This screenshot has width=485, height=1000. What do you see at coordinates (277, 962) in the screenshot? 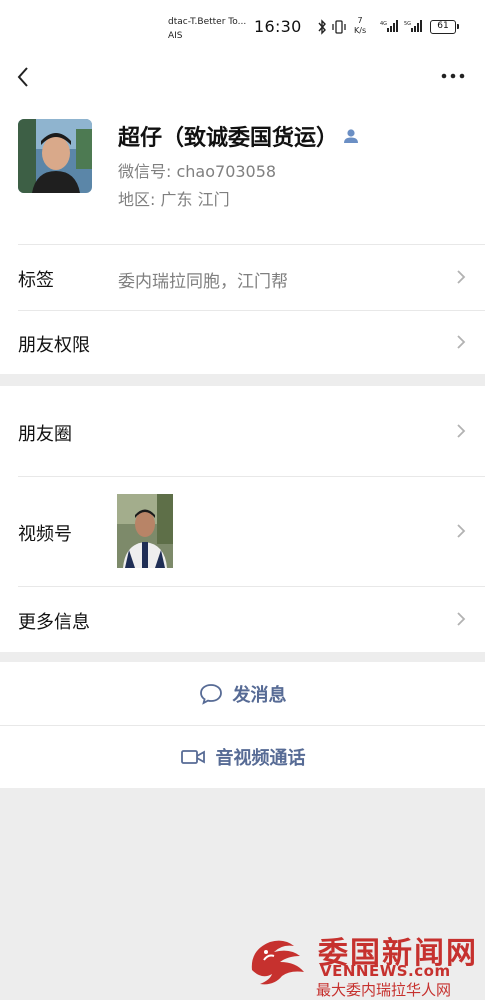
I see `dragon-logo-icon` at bounding box center [277, 962].